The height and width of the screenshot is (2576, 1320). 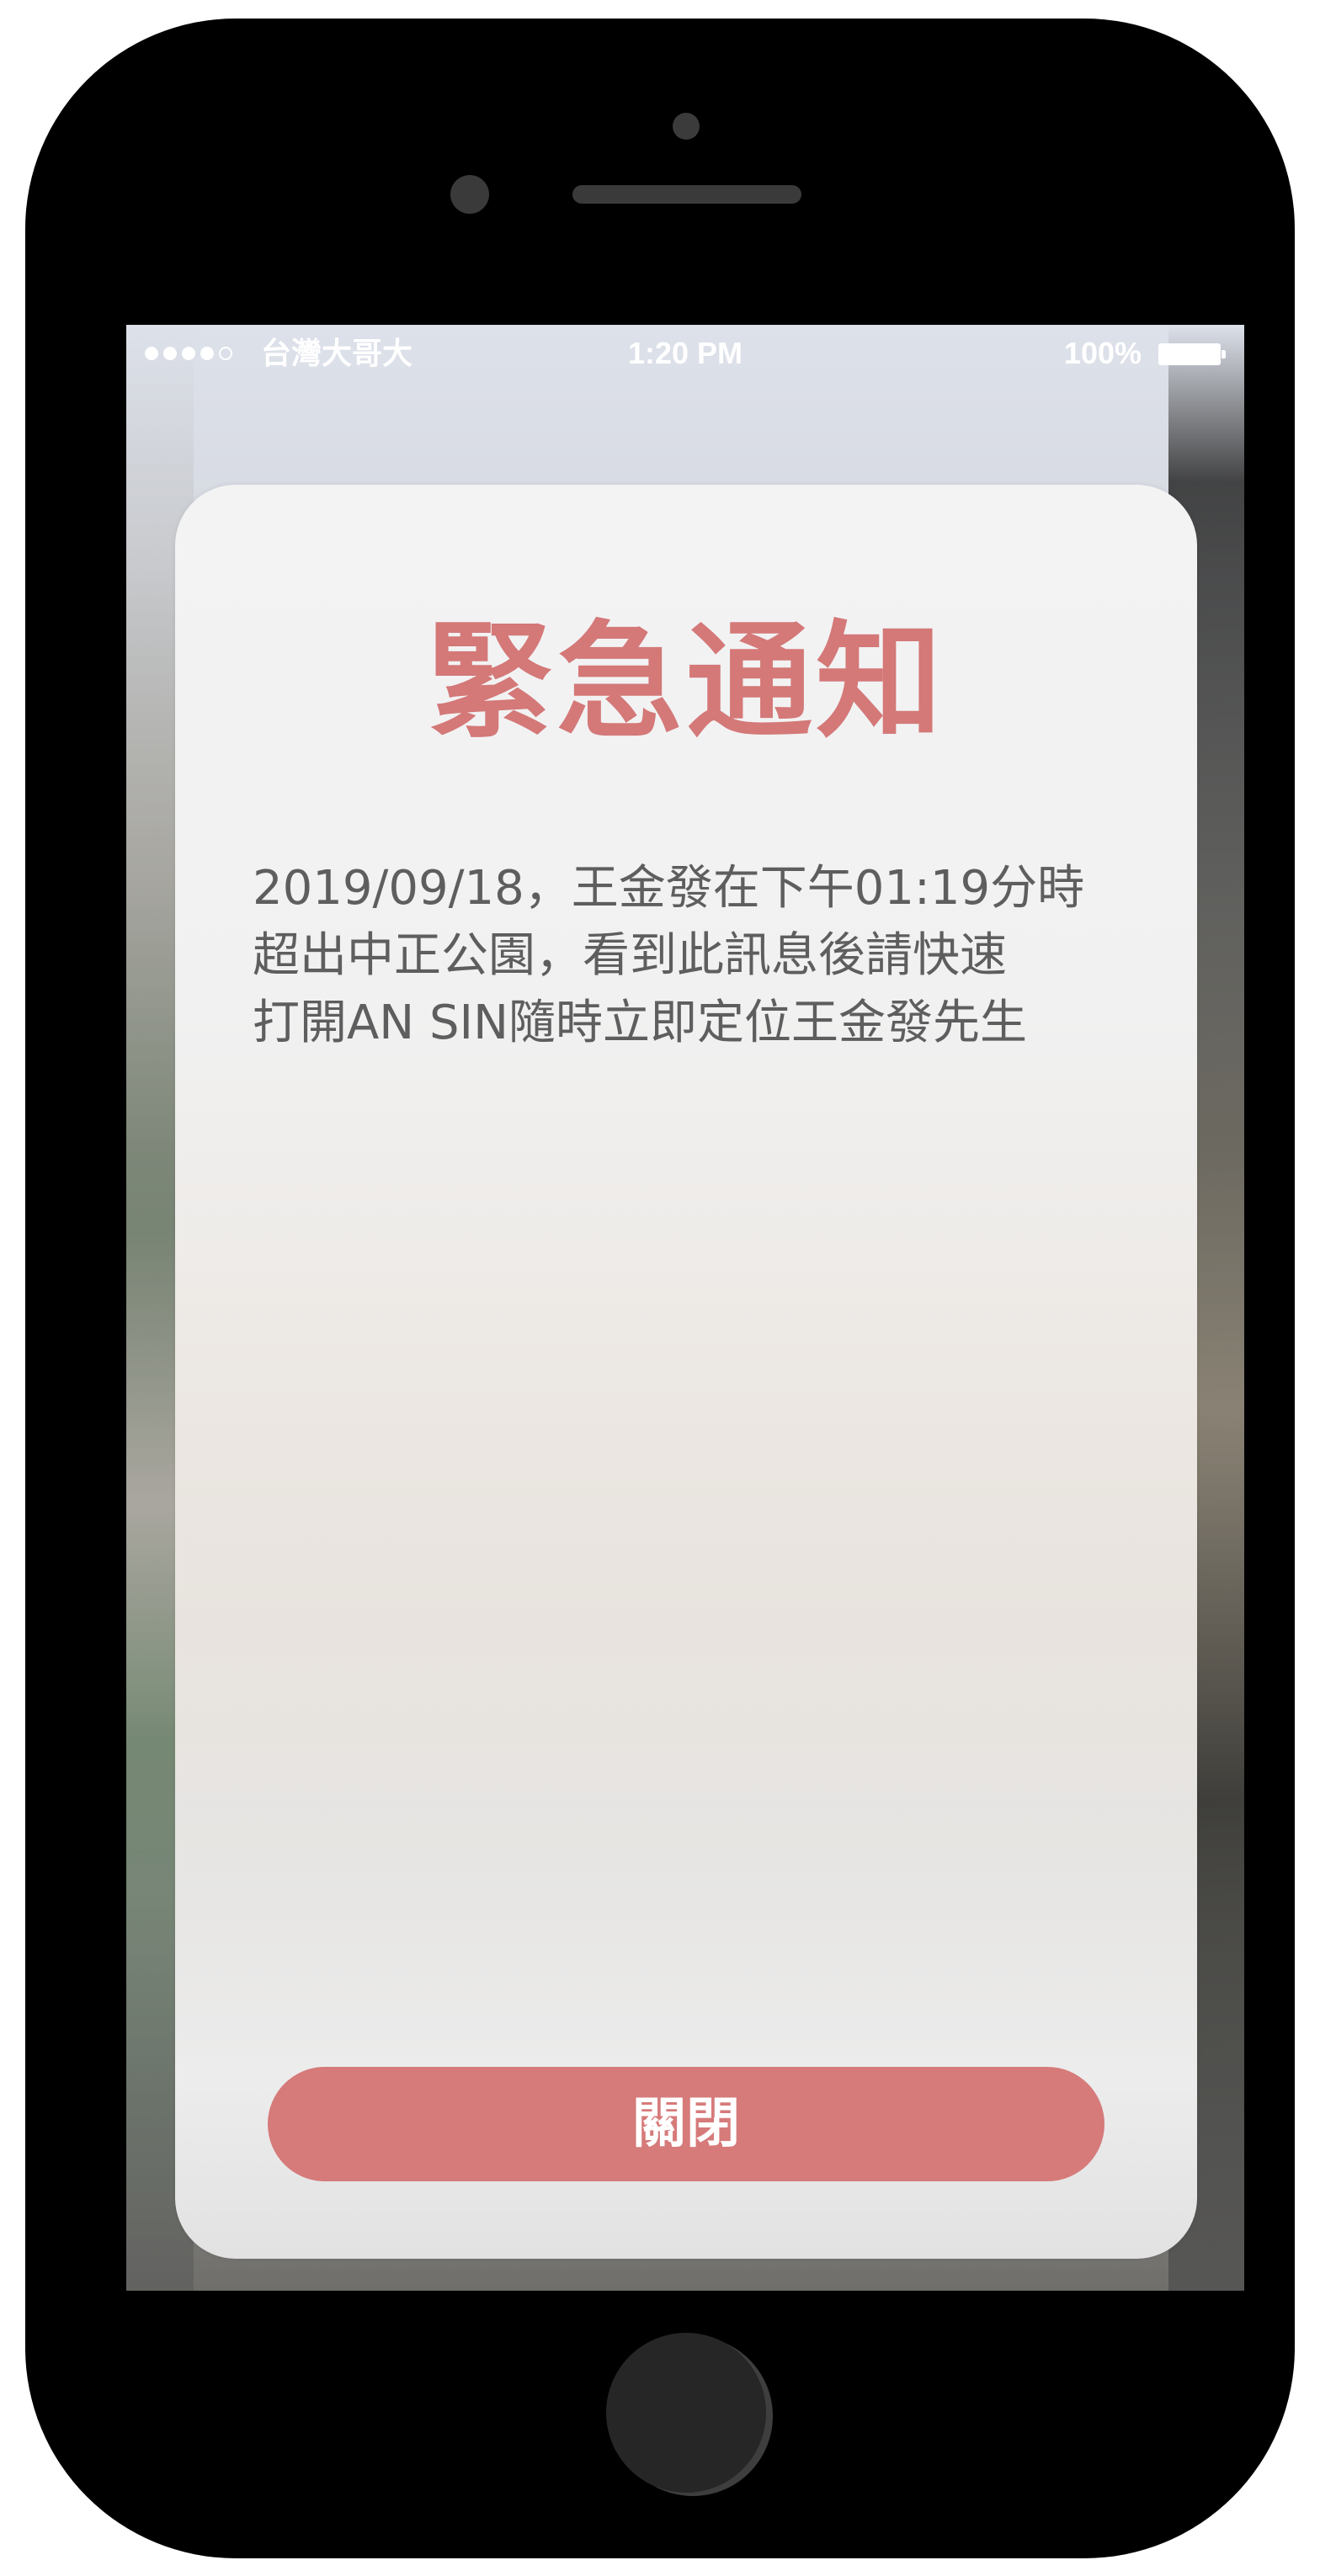 I want to click on alert-message-line: 打開AN SIN隨時立即定位王金發先生, so click(x=640, y=1023).